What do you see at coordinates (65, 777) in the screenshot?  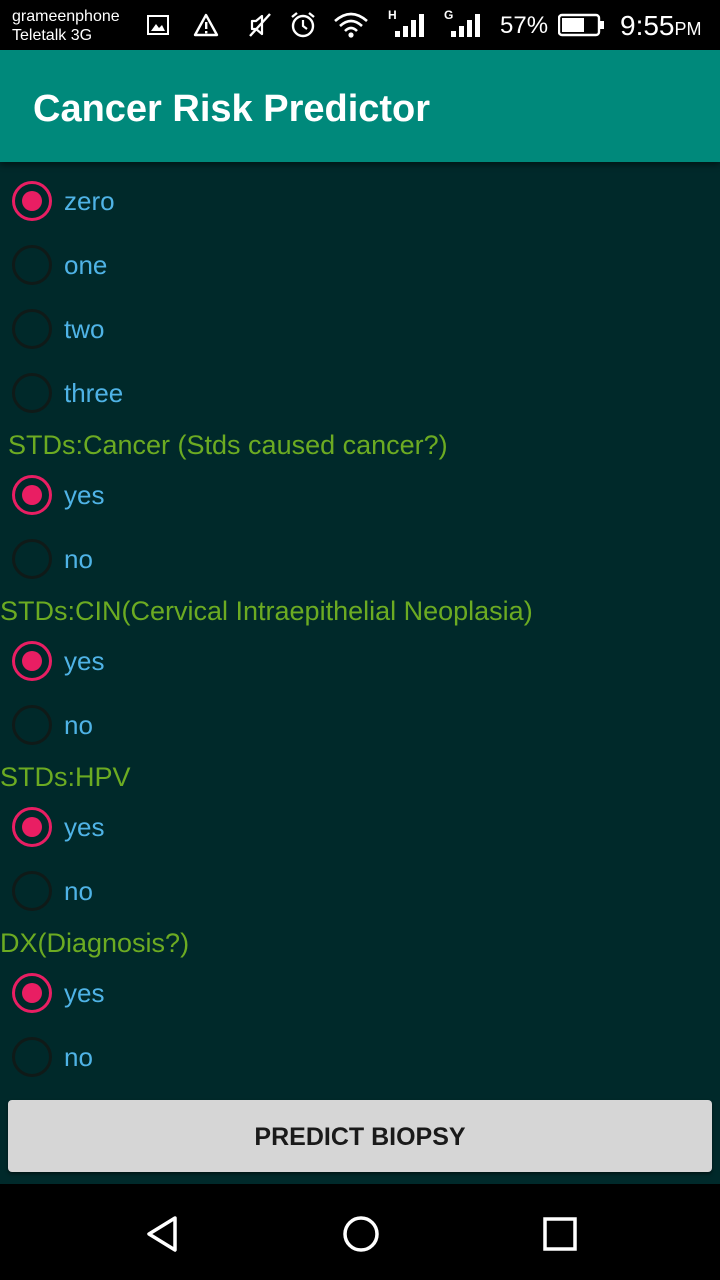 I see `question-label: STDs:HPV` at bounding box center [65, 777].